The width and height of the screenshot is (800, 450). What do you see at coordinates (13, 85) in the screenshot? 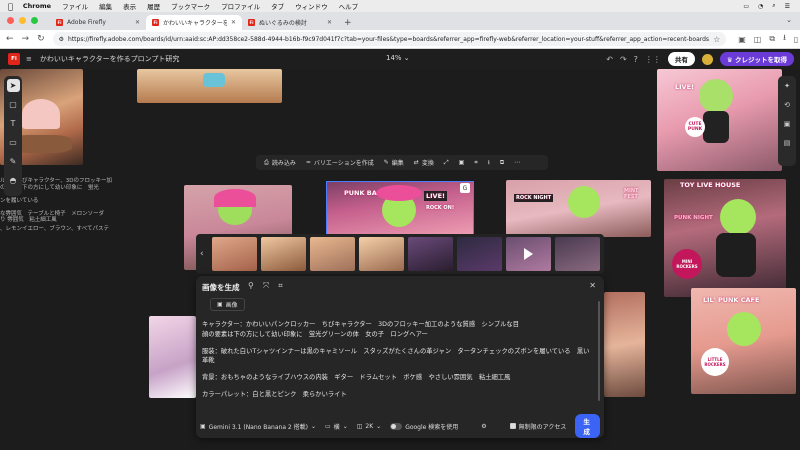
I see `select-pointer-icon: ➤` at bounding box center [13, 85].